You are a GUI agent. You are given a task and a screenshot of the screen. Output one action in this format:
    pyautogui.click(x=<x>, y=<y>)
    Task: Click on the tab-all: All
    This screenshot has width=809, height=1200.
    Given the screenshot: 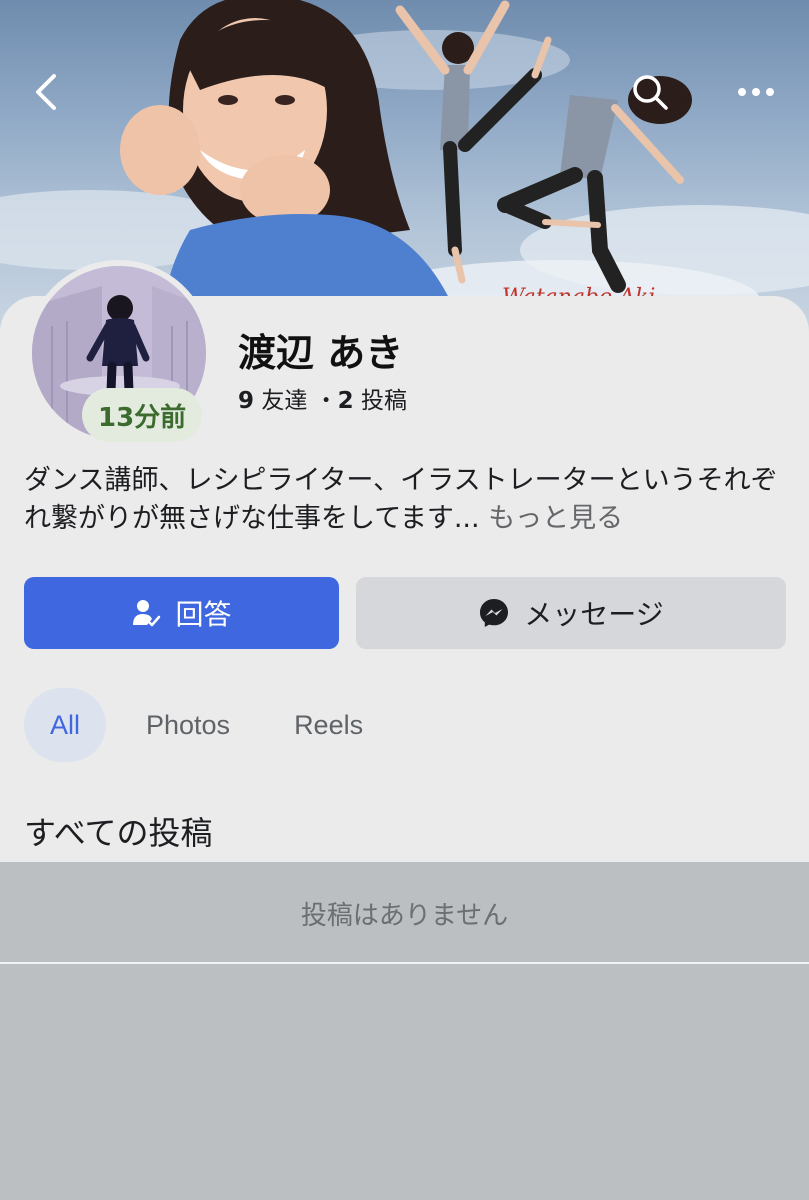 What is the action you would take?
    pyautogui.click(x=65, y=725)
    